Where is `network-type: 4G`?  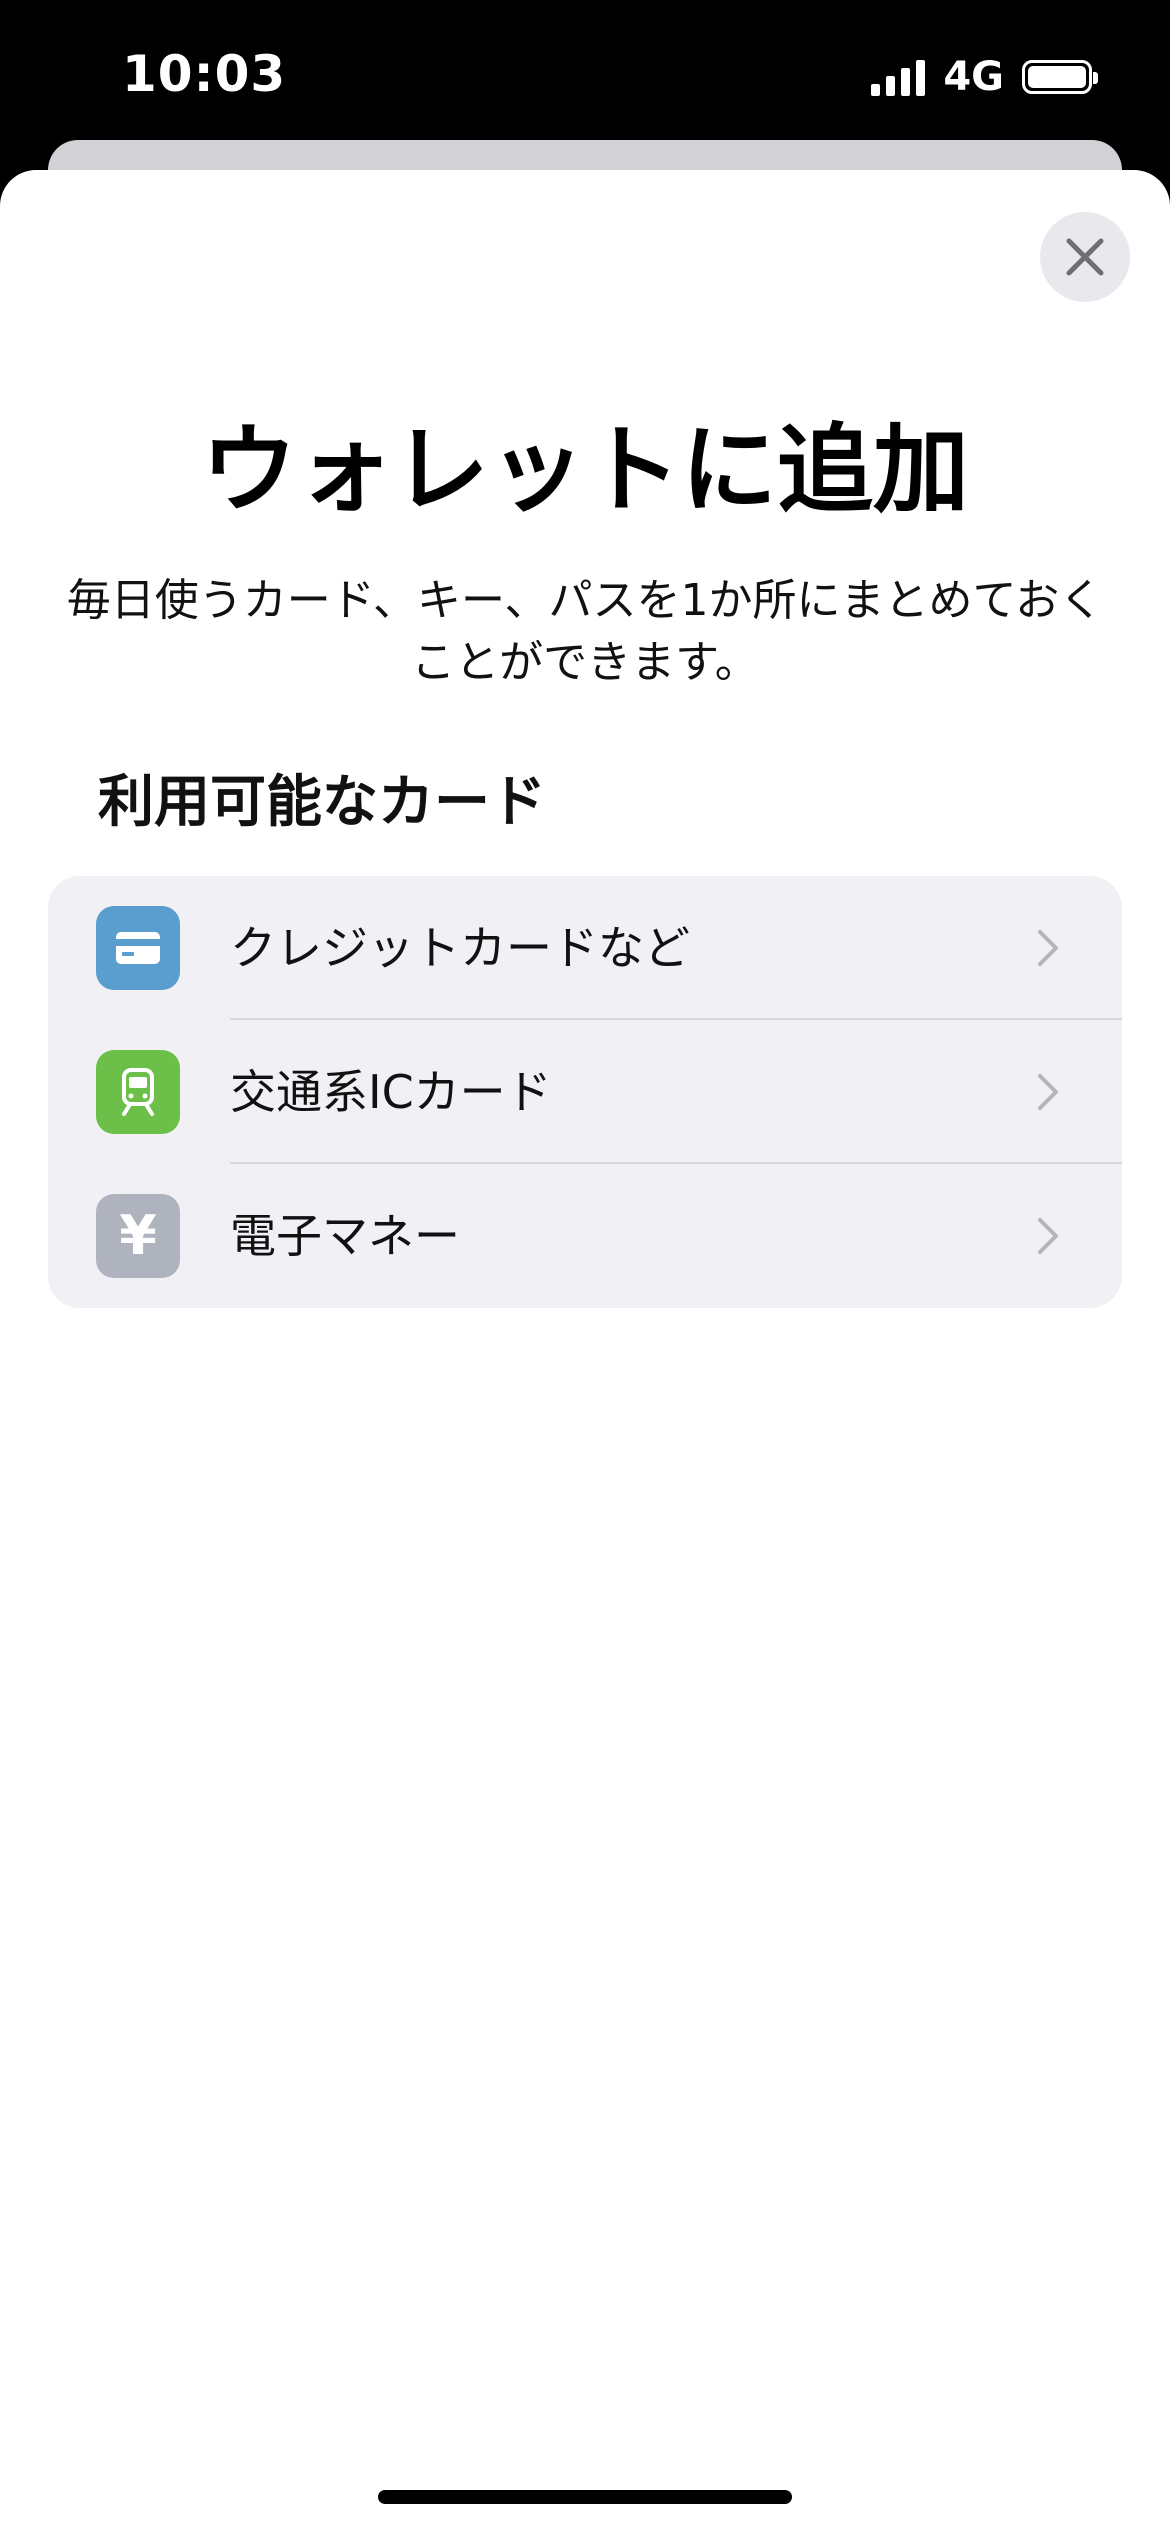 network-type: 4G is located at coordinates (973, 77).